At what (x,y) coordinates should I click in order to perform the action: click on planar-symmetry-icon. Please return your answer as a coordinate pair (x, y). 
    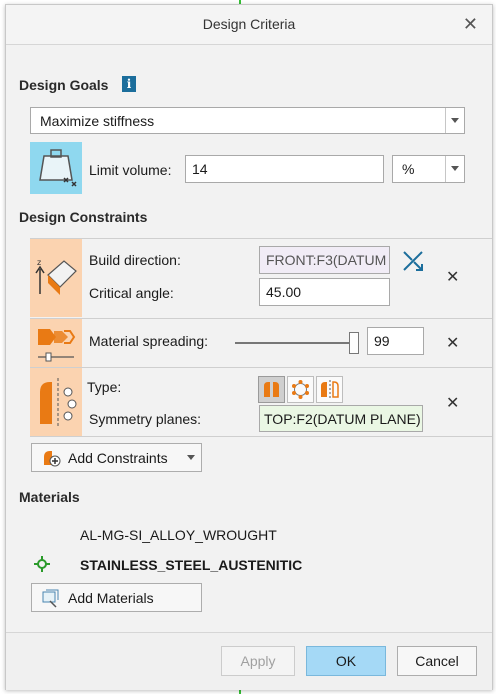
    Looking at the image, I should click on (271, 389).